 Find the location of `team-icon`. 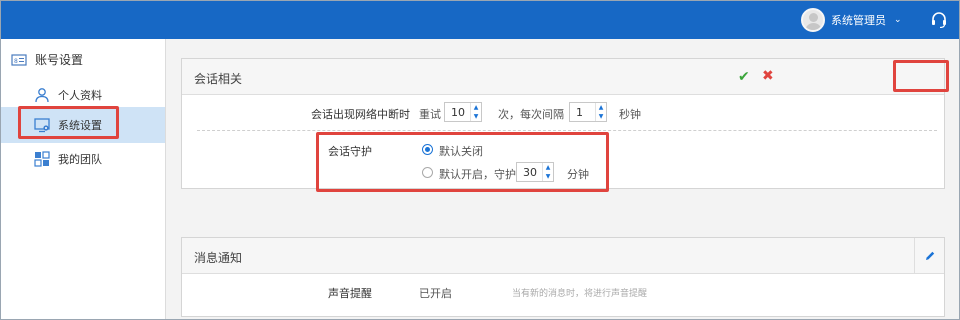

team-icon is located at coordinates (42, 159).